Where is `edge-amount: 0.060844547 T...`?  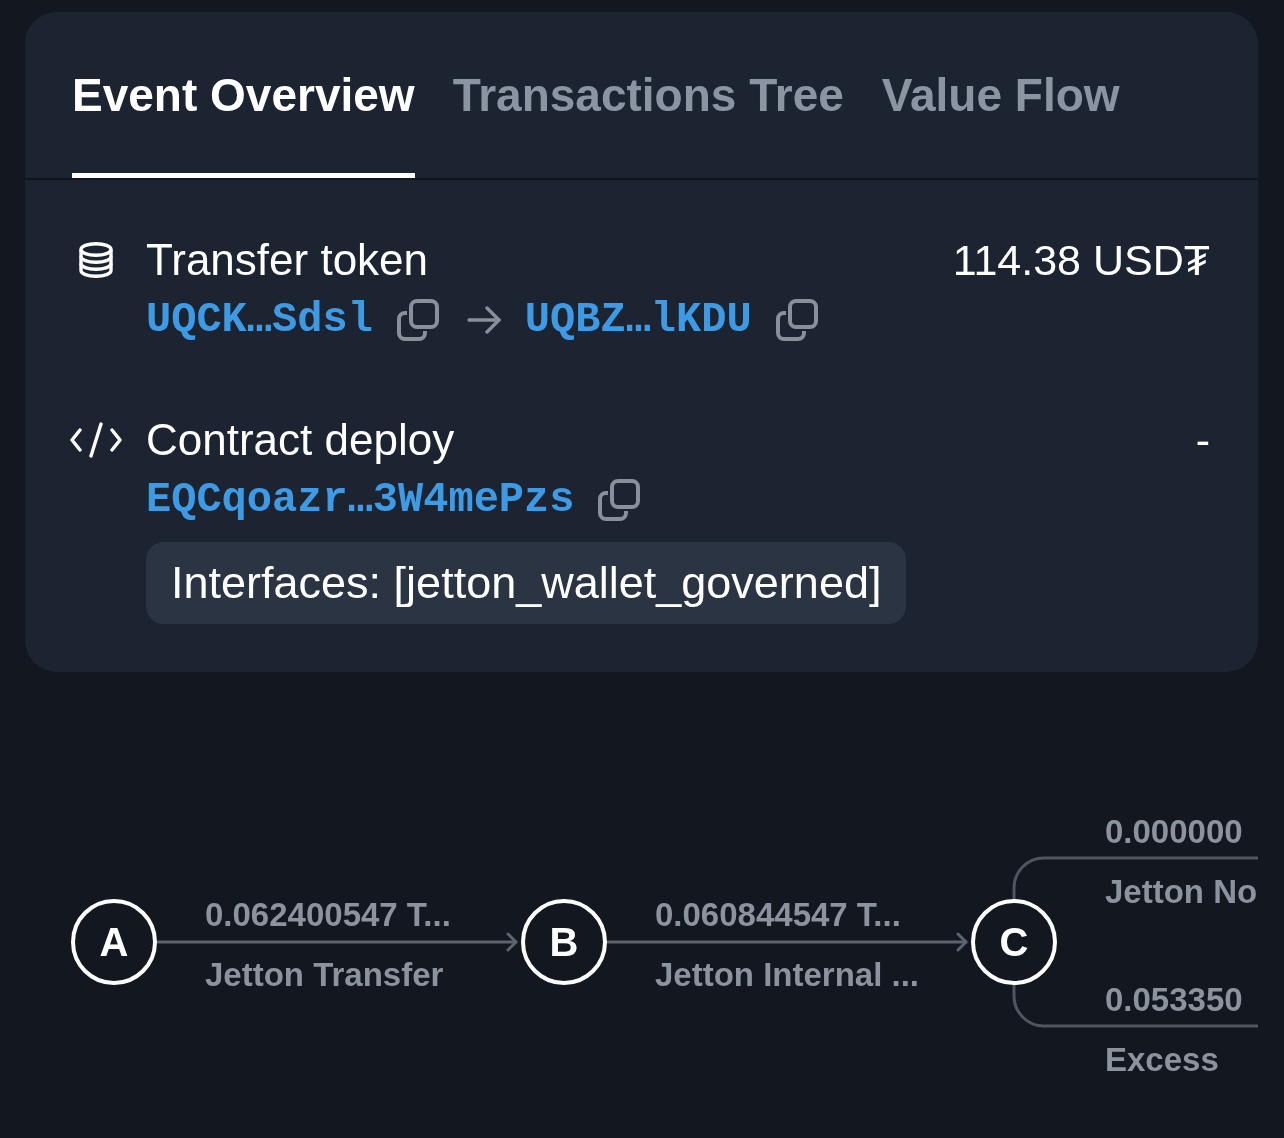 edge-amount: 0.060844547 T... is located at coordinates (778, 915).